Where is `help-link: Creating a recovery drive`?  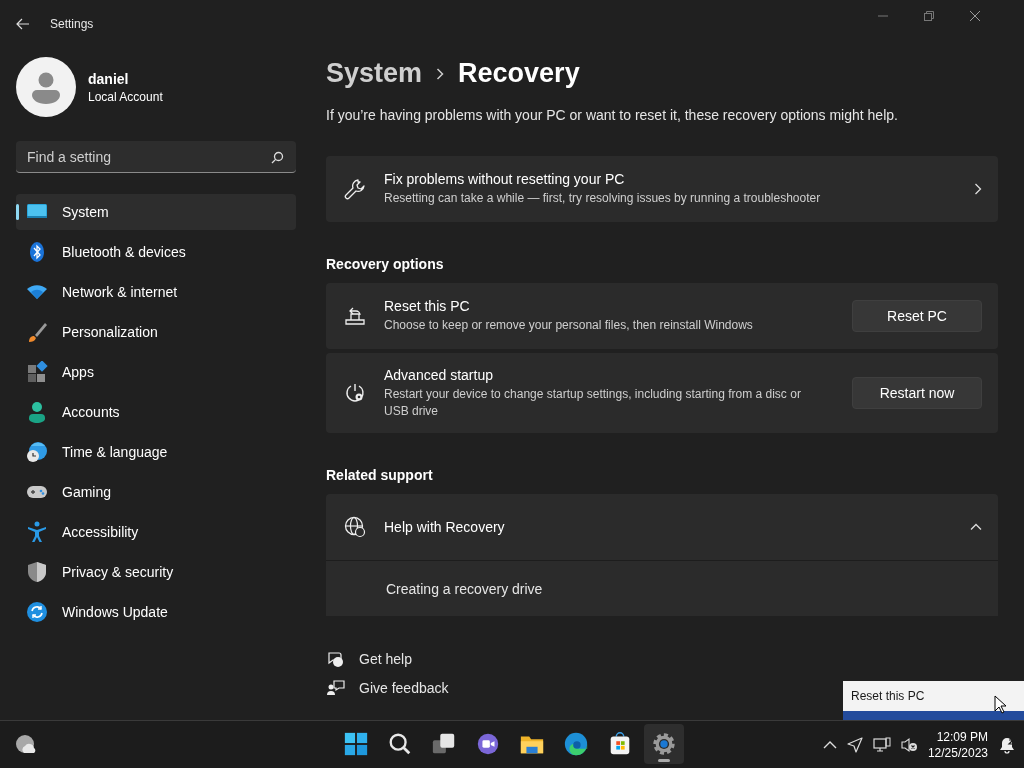
help-link: Creating a recovery drive is located at coordinates (464, 588).